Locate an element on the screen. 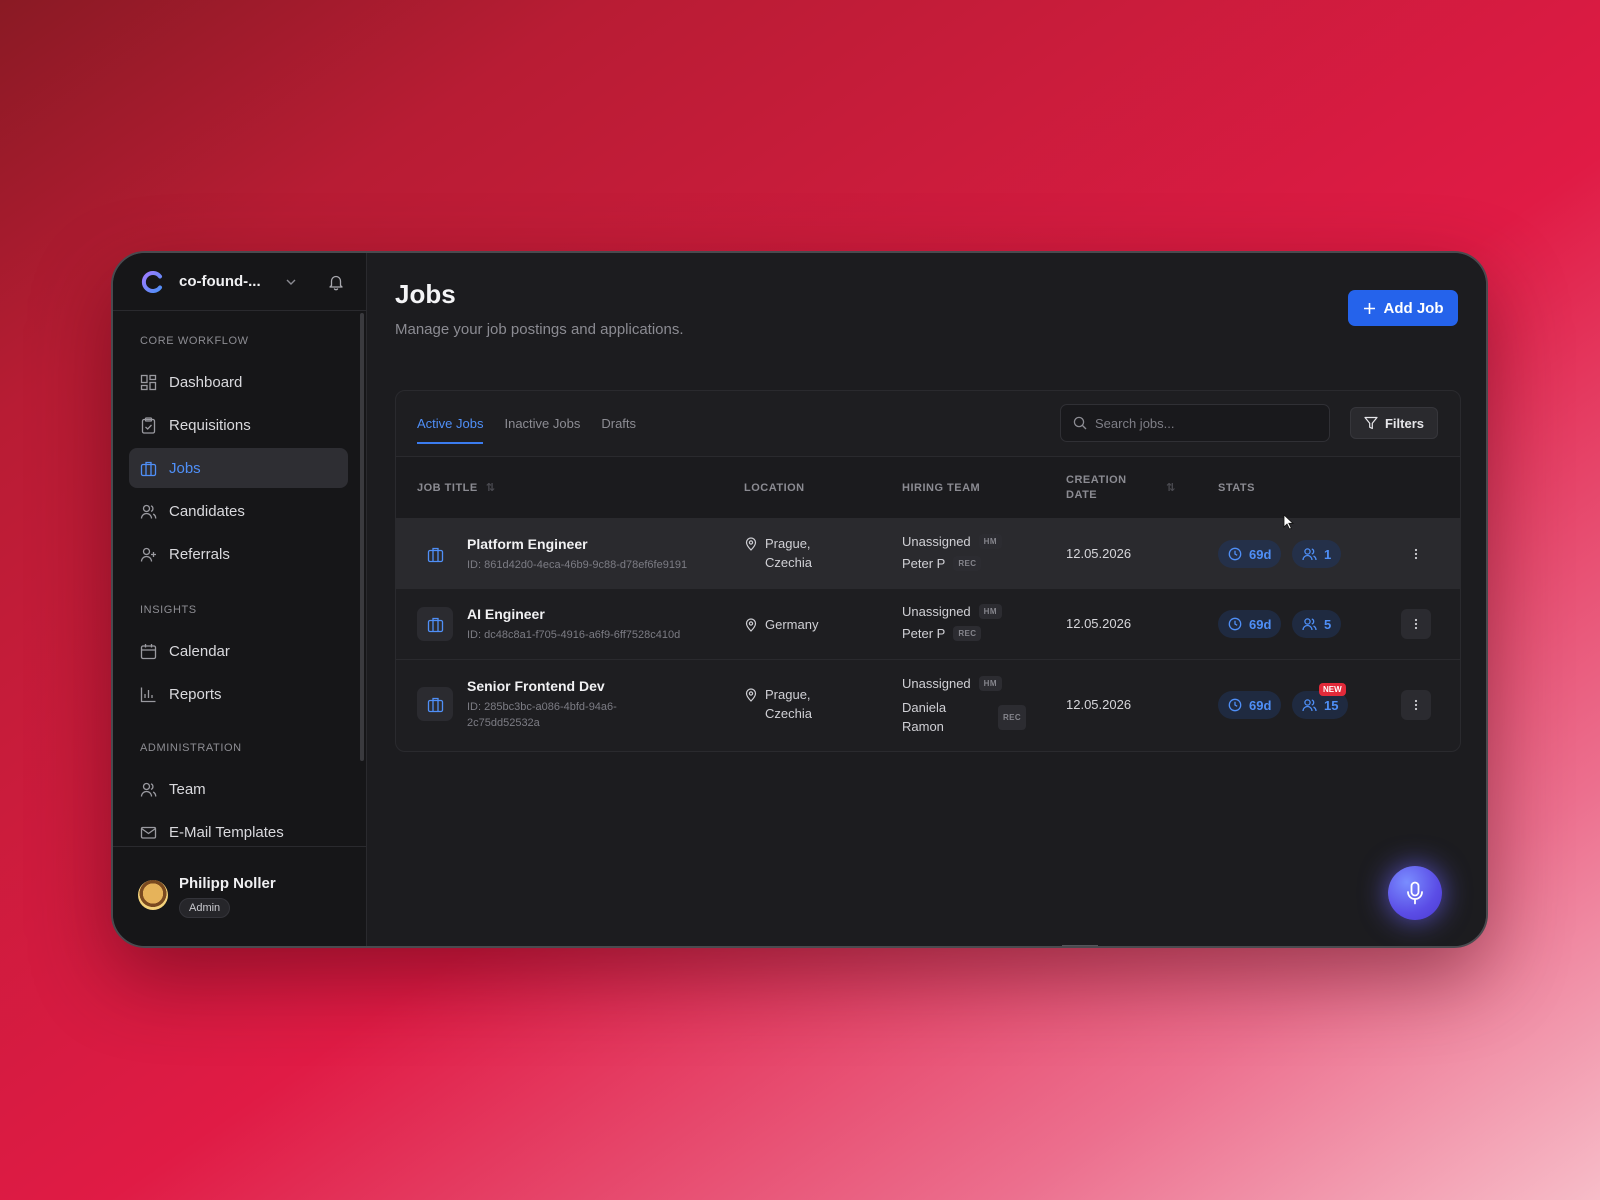  user-profile: Philipp Noller Admin is located at coordinates (239, 896).